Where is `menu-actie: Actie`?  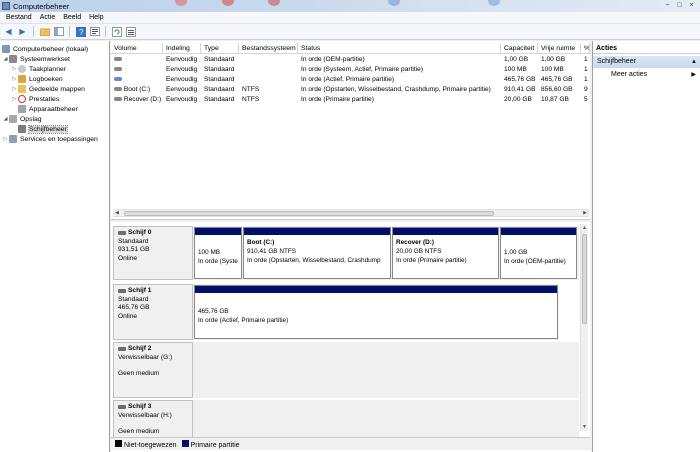 menu-actie: Actie is located at coordinates (48, 17).